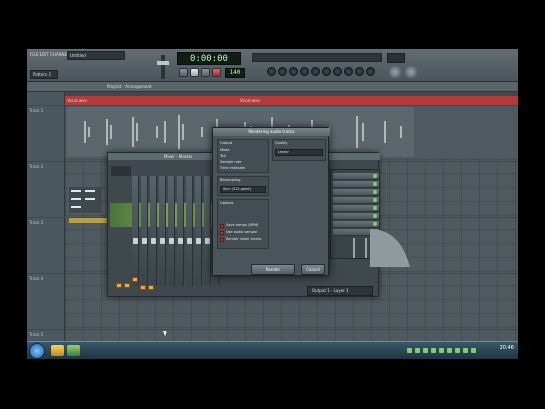  I want to click on windows-taskbar: 20:46, so click(272, 350).